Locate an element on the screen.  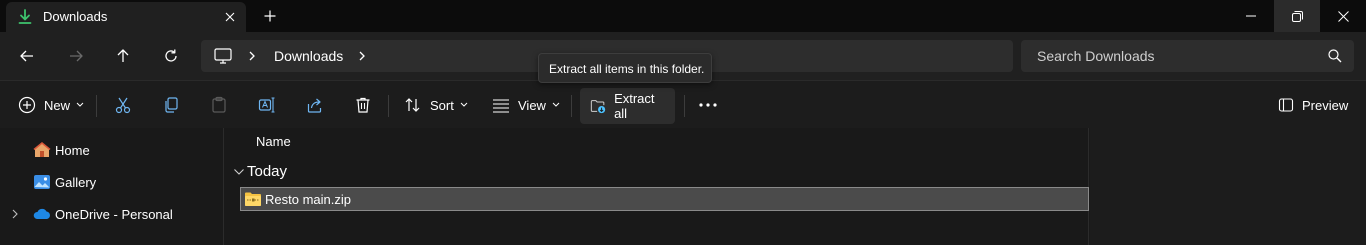
up-button is located at coordinates (123, 56).